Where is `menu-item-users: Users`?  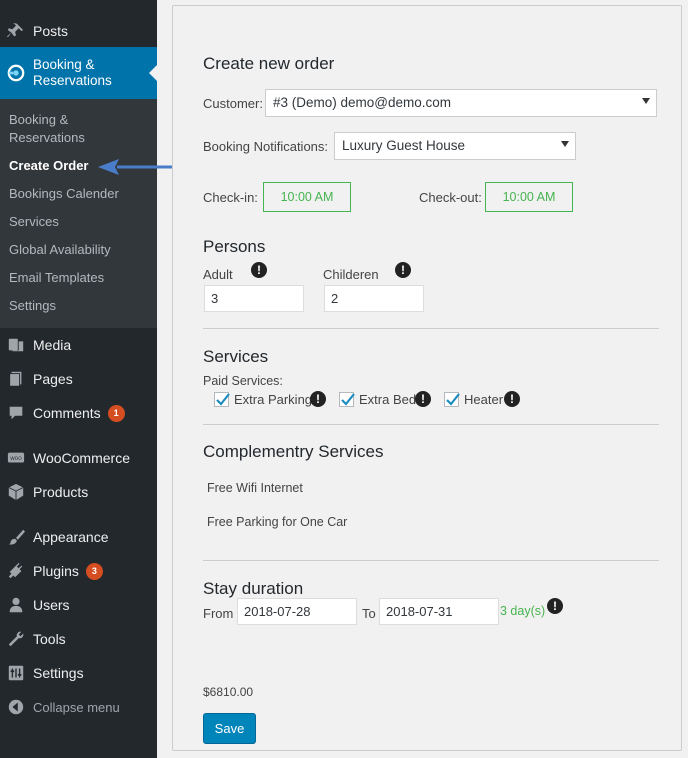 menu-item-users: Users is located at coordinates (78, 605).